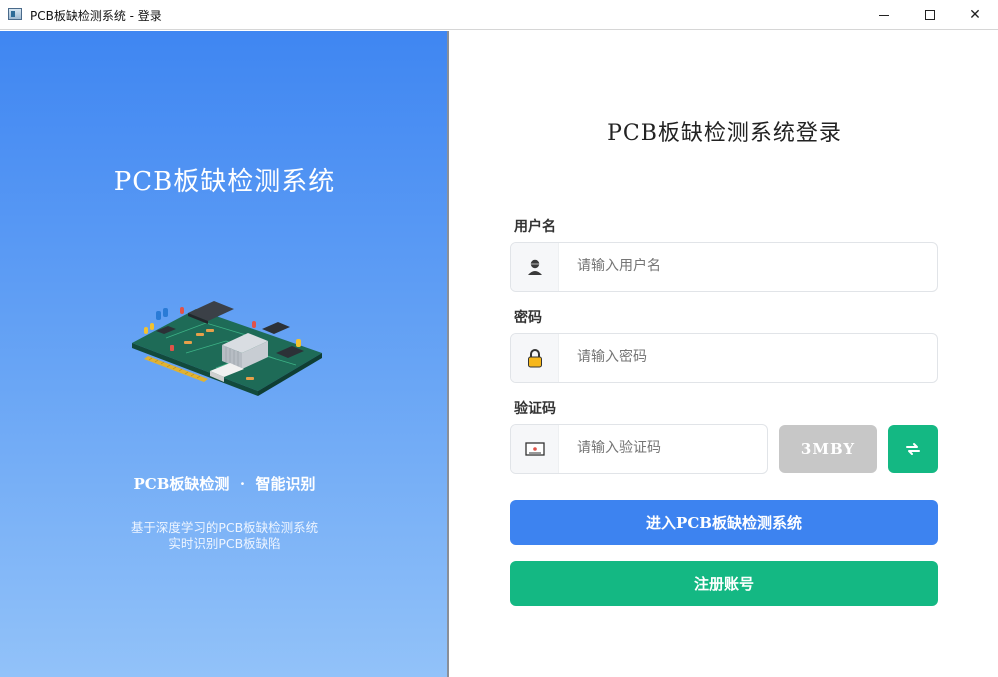  What do you see at coordinates (535, 449) in the screenshot?
I see `captcha-icon` at bounding box center [535, 449].